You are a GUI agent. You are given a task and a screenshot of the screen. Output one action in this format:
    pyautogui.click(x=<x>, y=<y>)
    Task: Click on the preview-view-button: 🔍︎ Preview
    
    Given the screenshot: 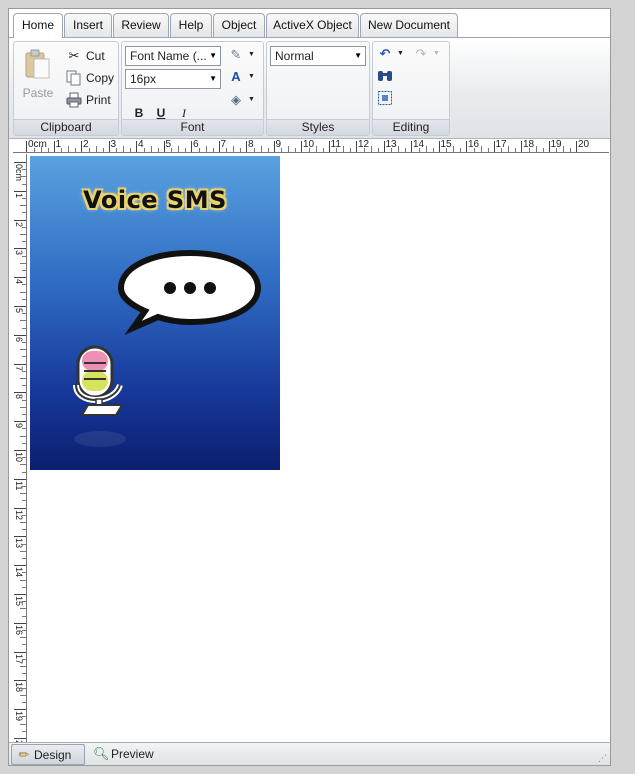 What is the action you would take?
    pyautogui.click(x=129, y=754)
    